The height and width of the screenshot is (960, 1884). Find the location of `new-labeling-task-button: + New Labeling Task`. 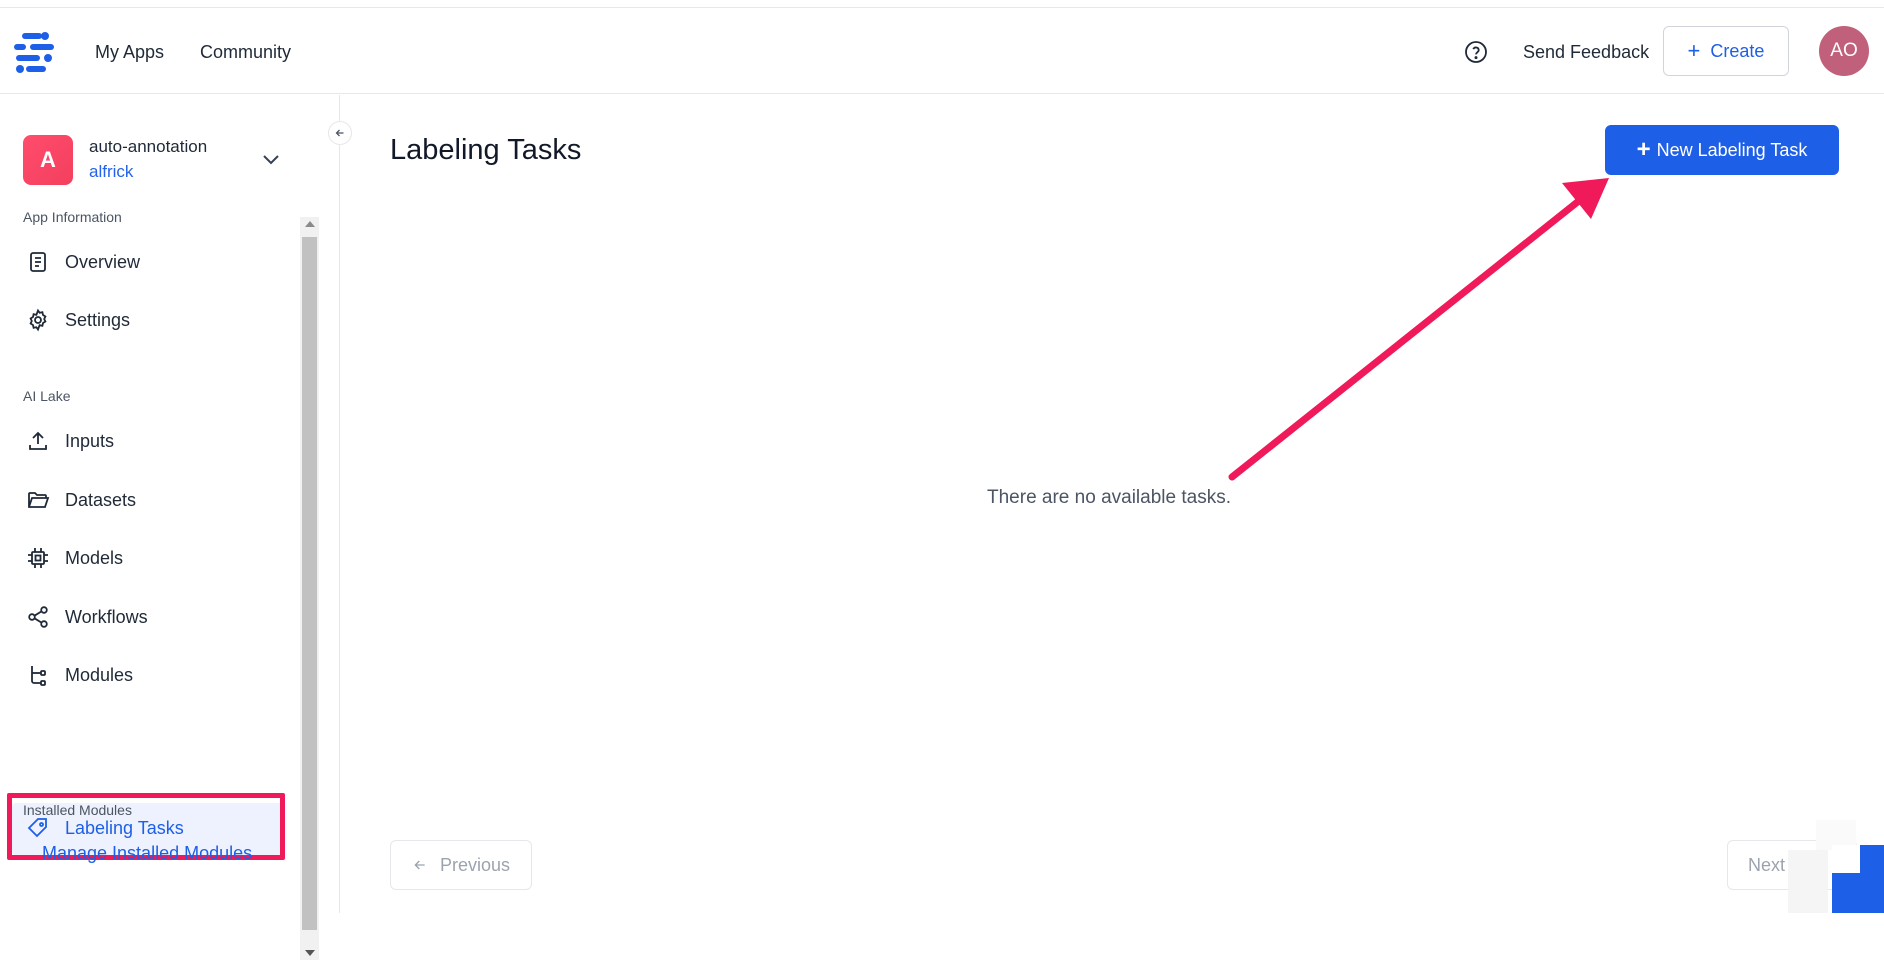

new-labeling-task-button: + New Labeling Task is located at coordinates (1722, 150).